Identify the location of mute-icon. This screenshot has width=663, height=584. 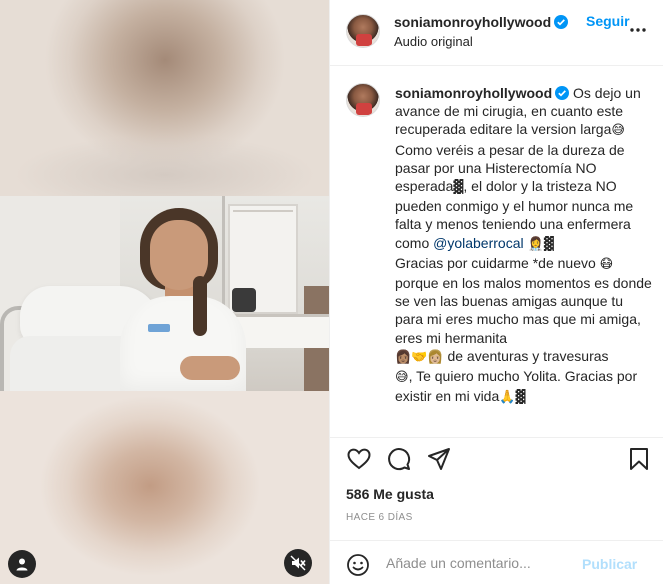
(298, 563).